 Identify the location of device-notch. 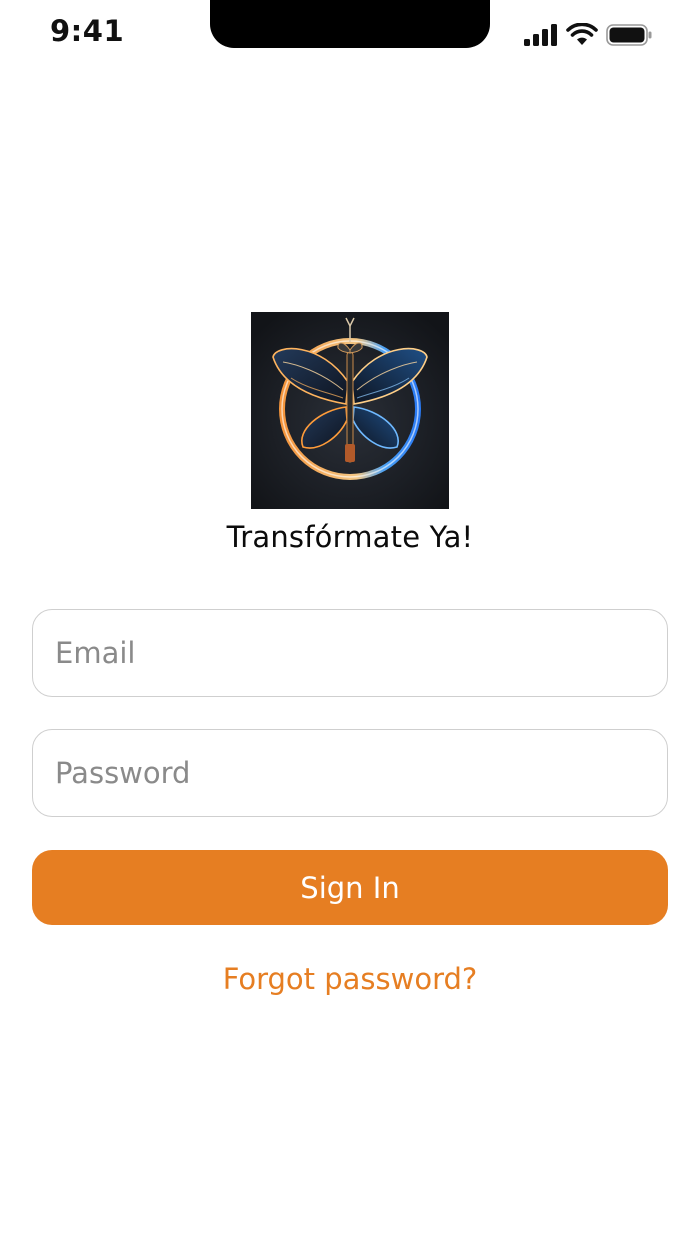
(350, 24).